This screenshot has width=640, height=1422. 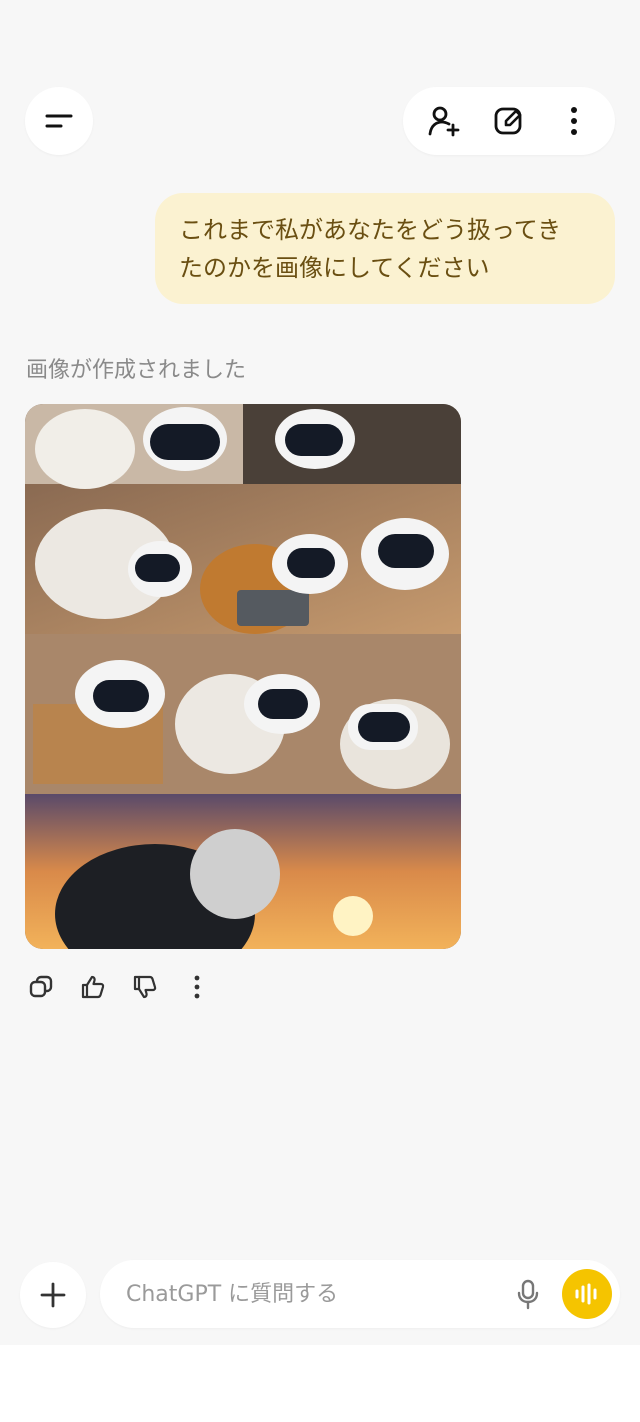 I want to click on thumbs-down-button, so click(x=145, y=987).